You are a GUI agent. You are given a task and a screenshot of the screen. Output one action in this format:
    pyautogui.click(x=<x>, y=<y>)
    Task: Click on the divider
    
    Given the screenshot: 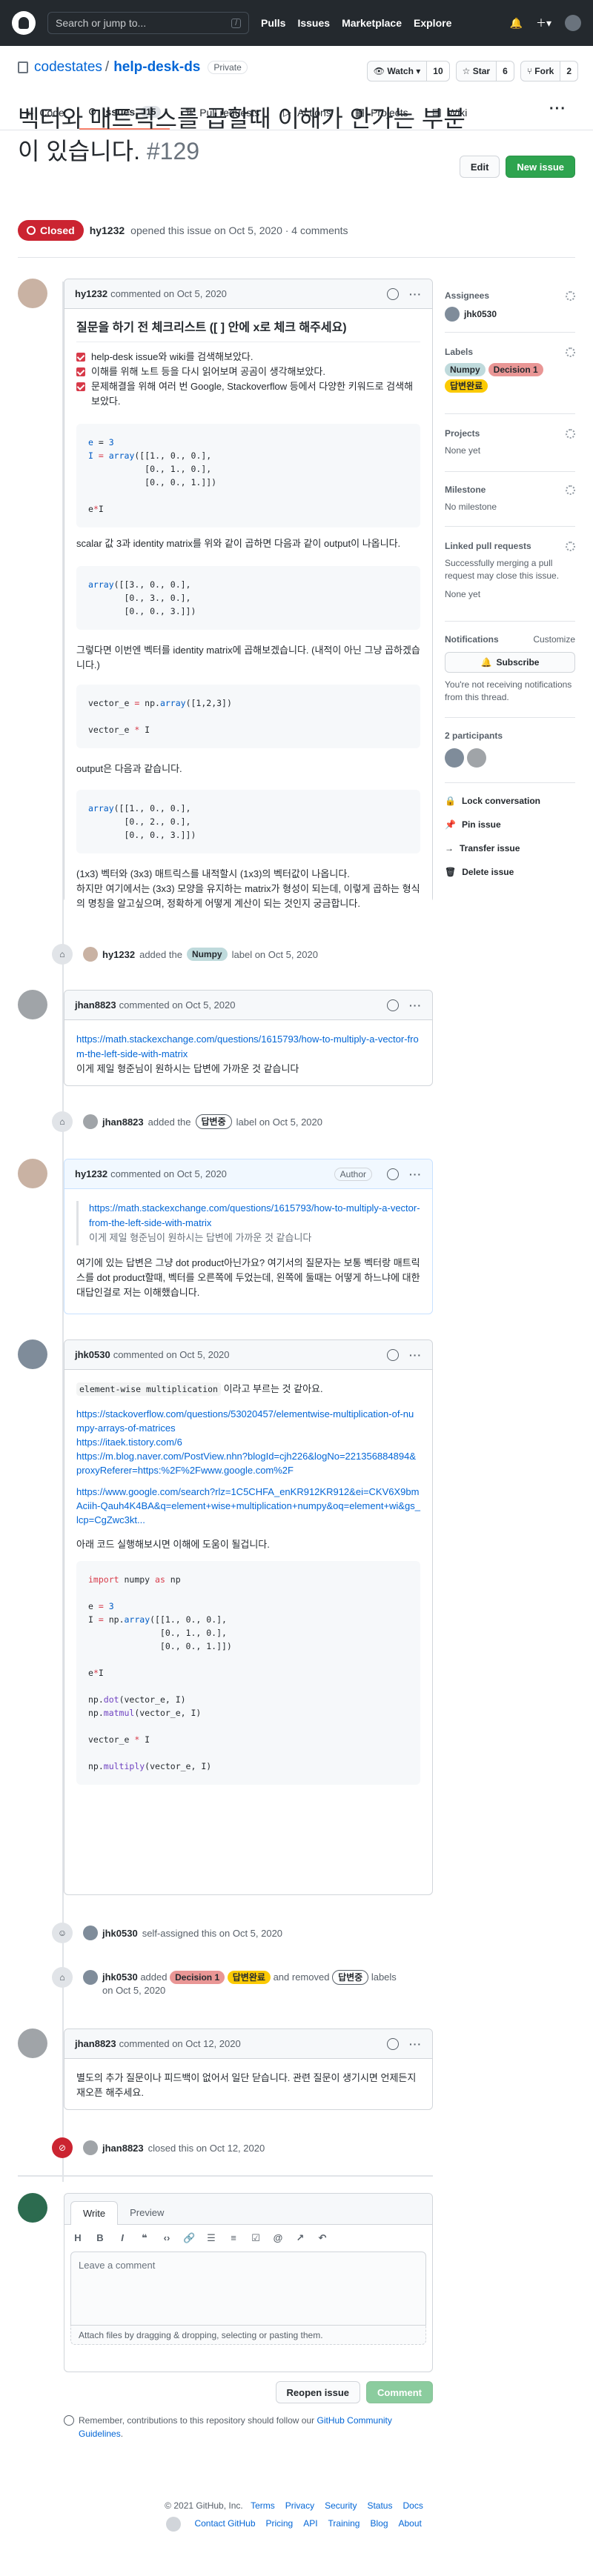 What is the action you would take?
    pyautogui.click(x=510, y=782)
    